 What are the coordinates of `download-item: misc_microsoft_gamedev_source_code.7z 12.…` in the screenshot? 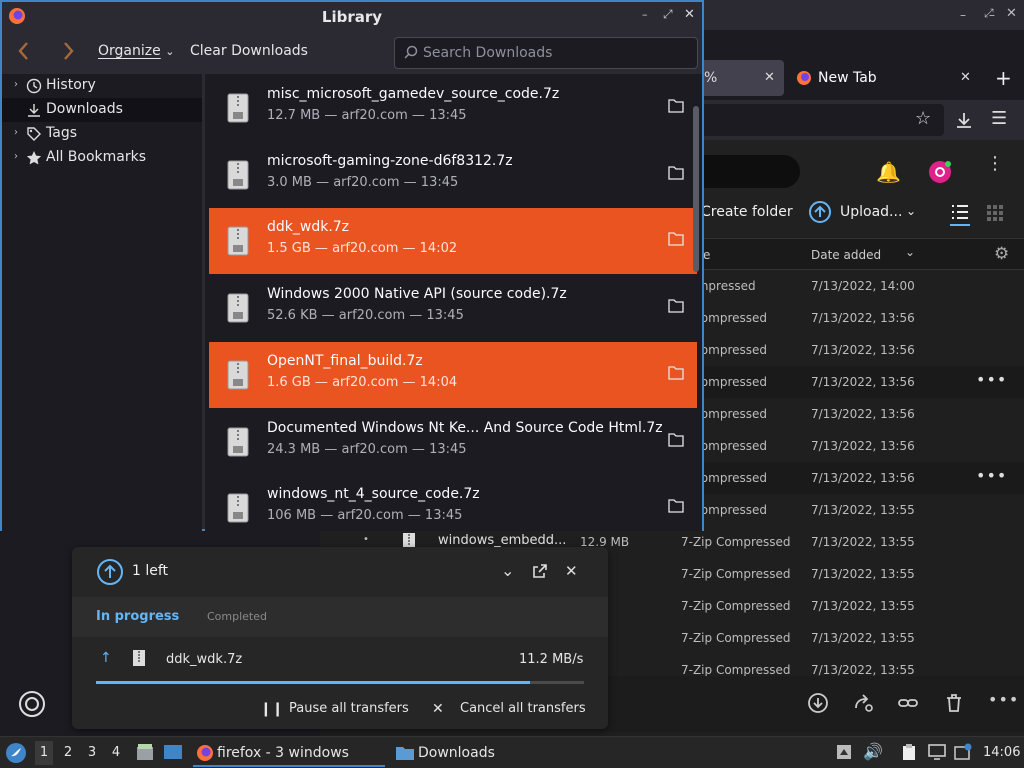 It's located at (453, 108).